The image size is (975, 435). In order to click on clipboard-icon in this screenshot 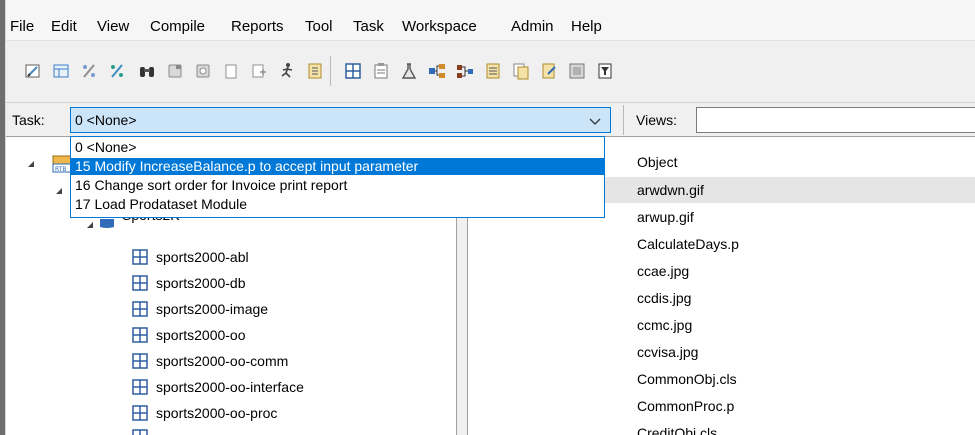, I will do `click(381, 71)`.